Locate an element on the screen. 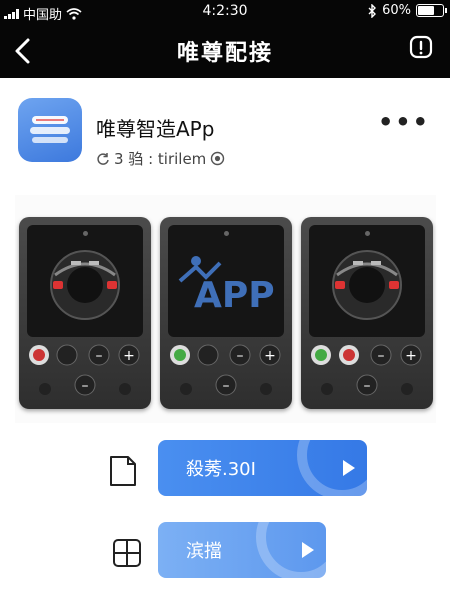  app-logo-icon is located at coordinates (50, 129).